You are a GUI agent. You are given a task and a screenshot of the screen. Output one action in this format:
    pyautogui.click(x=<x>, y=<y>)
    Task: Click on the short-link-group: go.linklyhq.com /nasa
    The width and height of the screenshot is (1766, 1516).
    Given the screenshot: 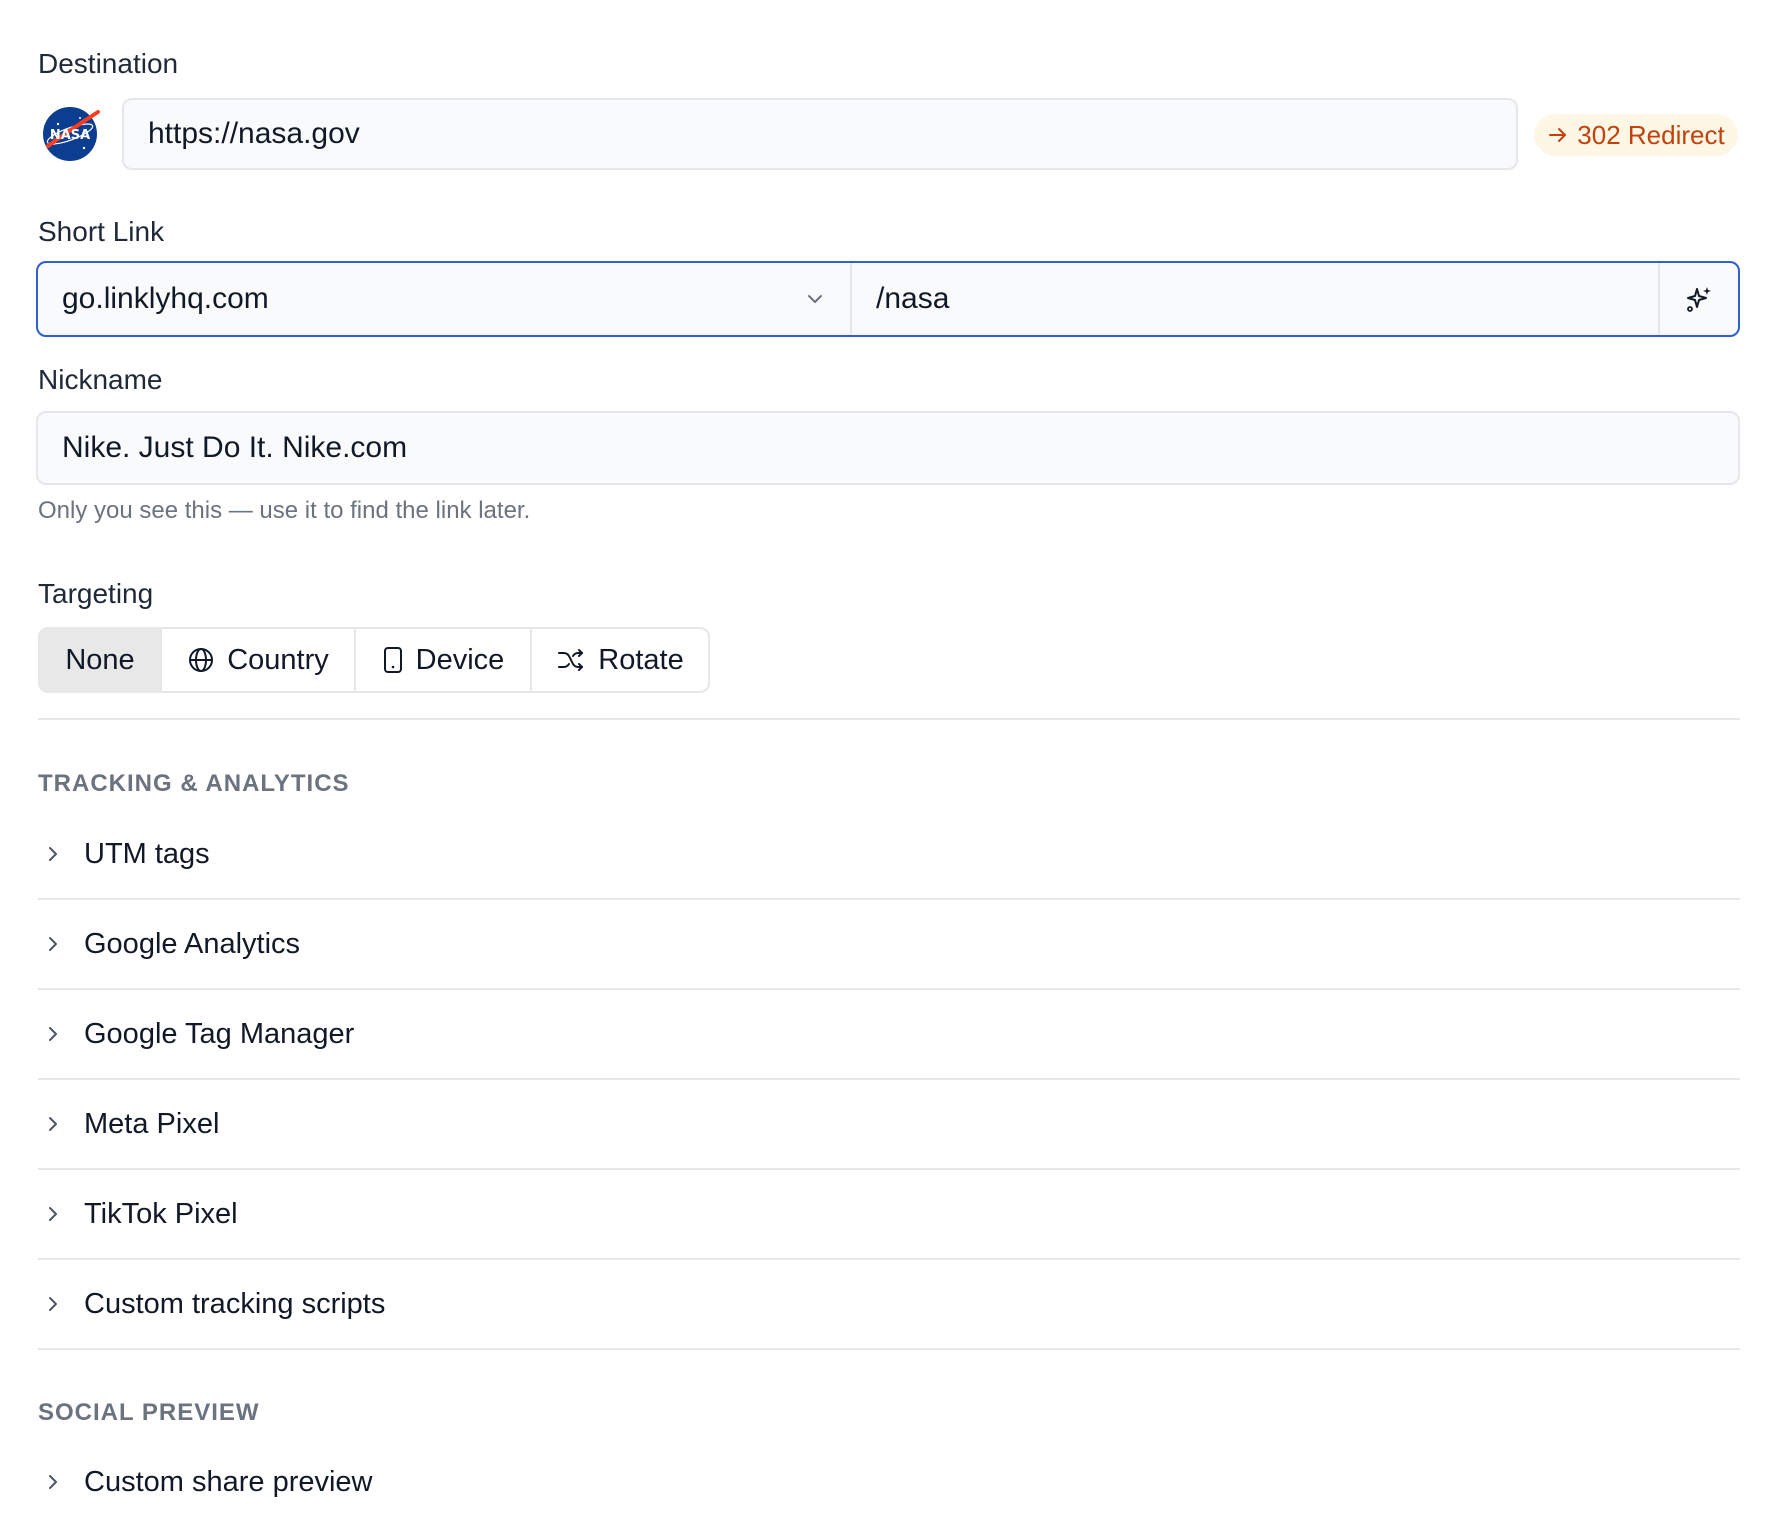 What is the action you would take?
    pyautogui.click(x=888, y=299)
    